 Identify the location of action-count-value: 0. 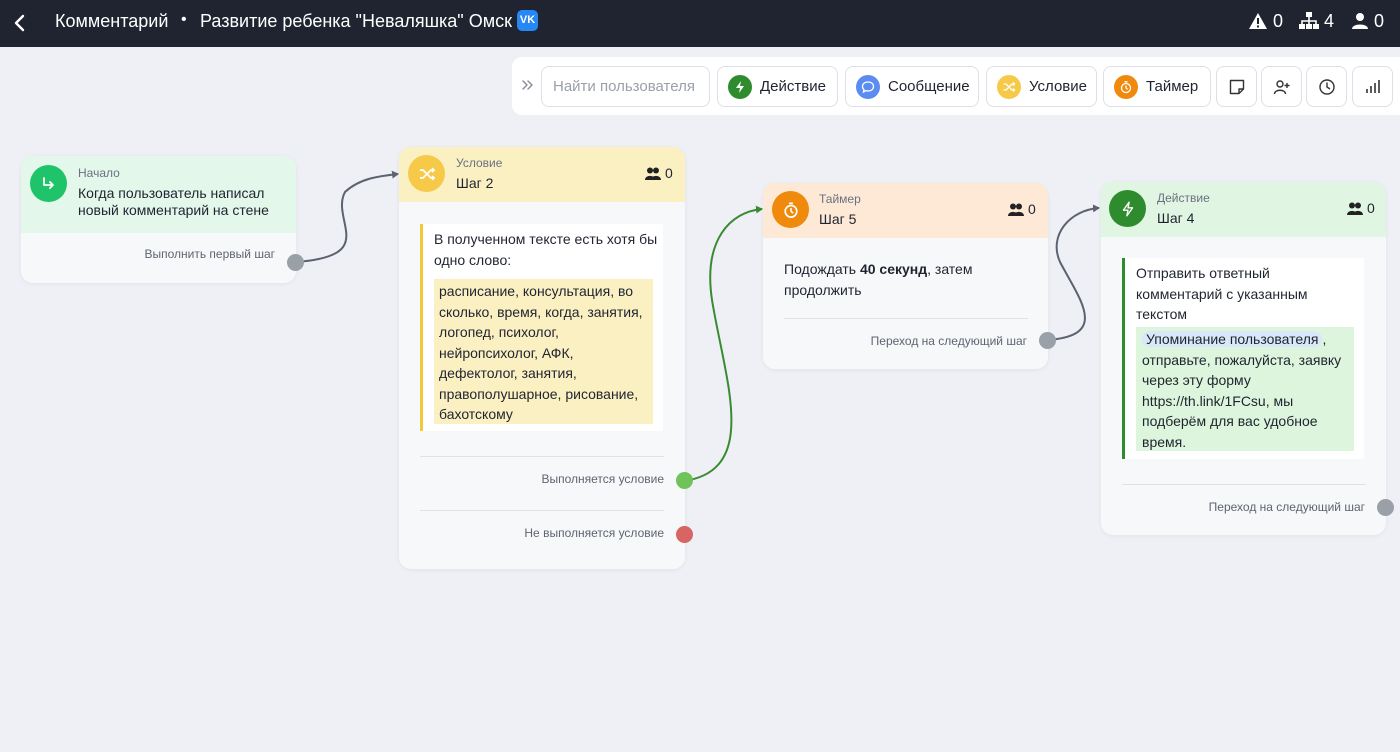
(1371, 208).